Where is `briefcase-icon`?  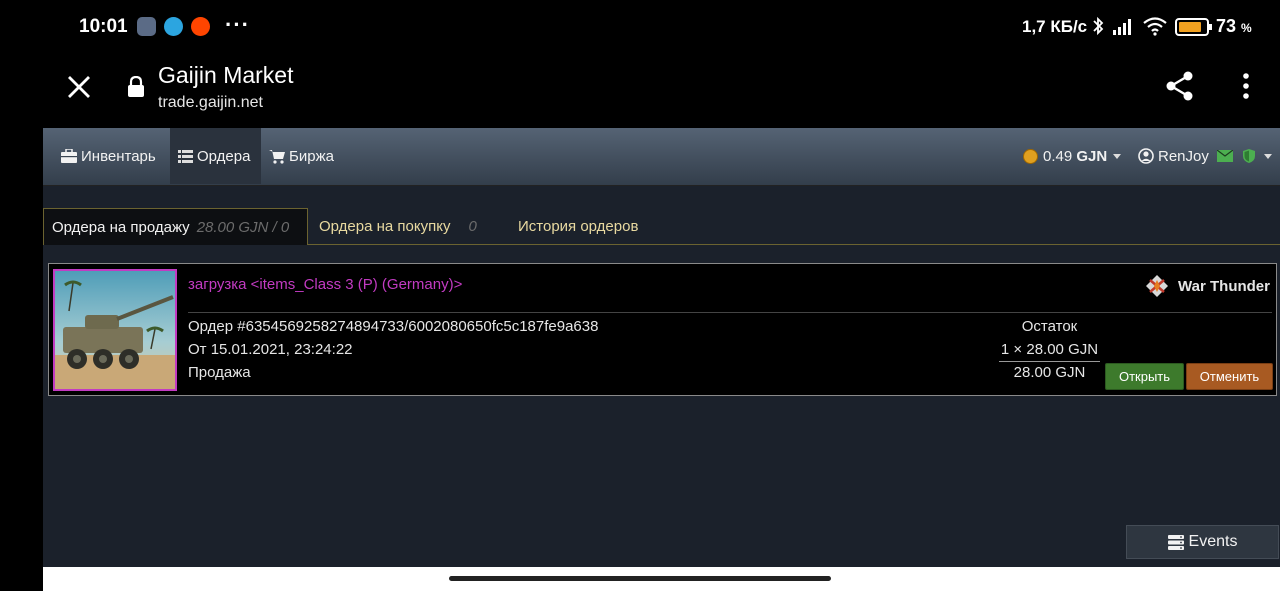
briefcase-icon is located at coordinates (69, 156).